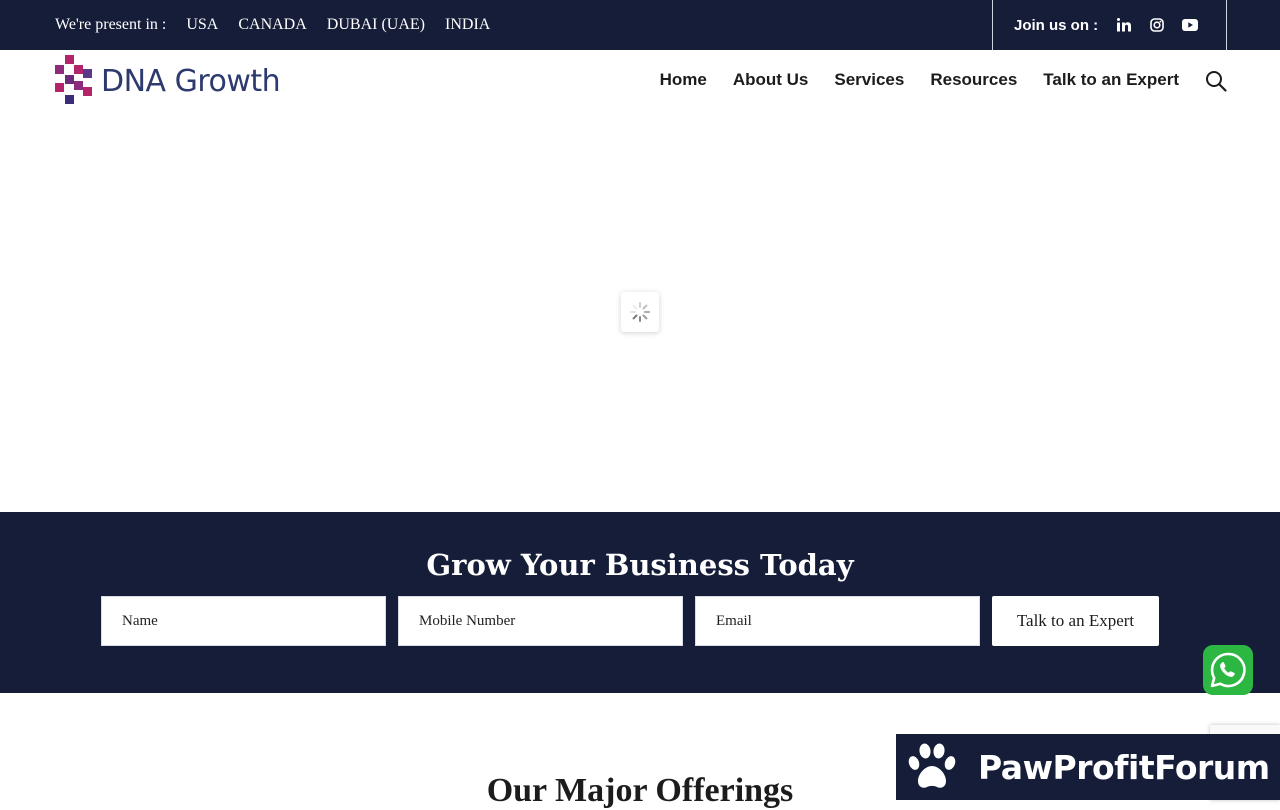  I want to click on logo-text: DNA Growth, so click(191, 81).